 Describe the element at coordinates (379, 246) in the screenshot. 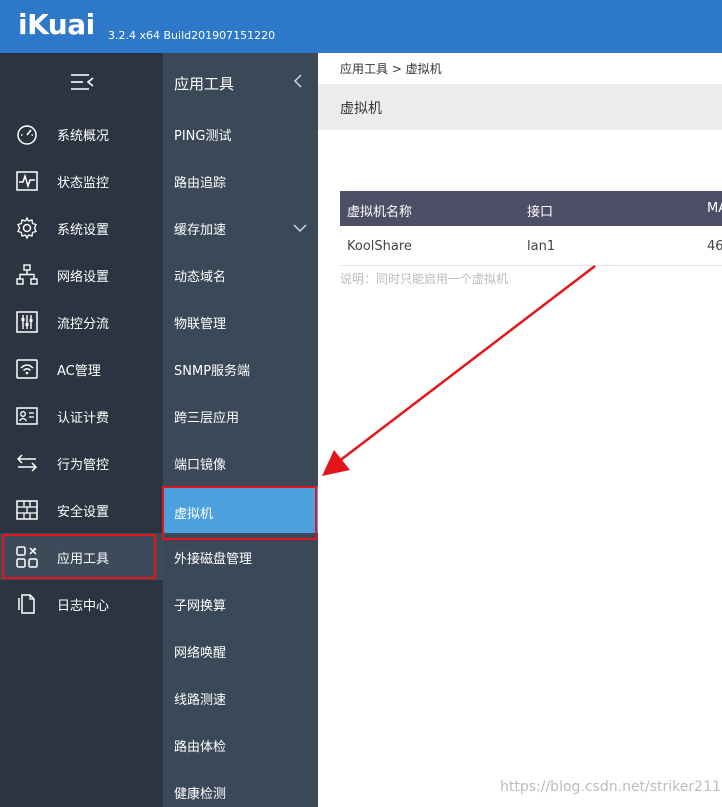

I see `cell-vm-name: KoolShare` at that location.